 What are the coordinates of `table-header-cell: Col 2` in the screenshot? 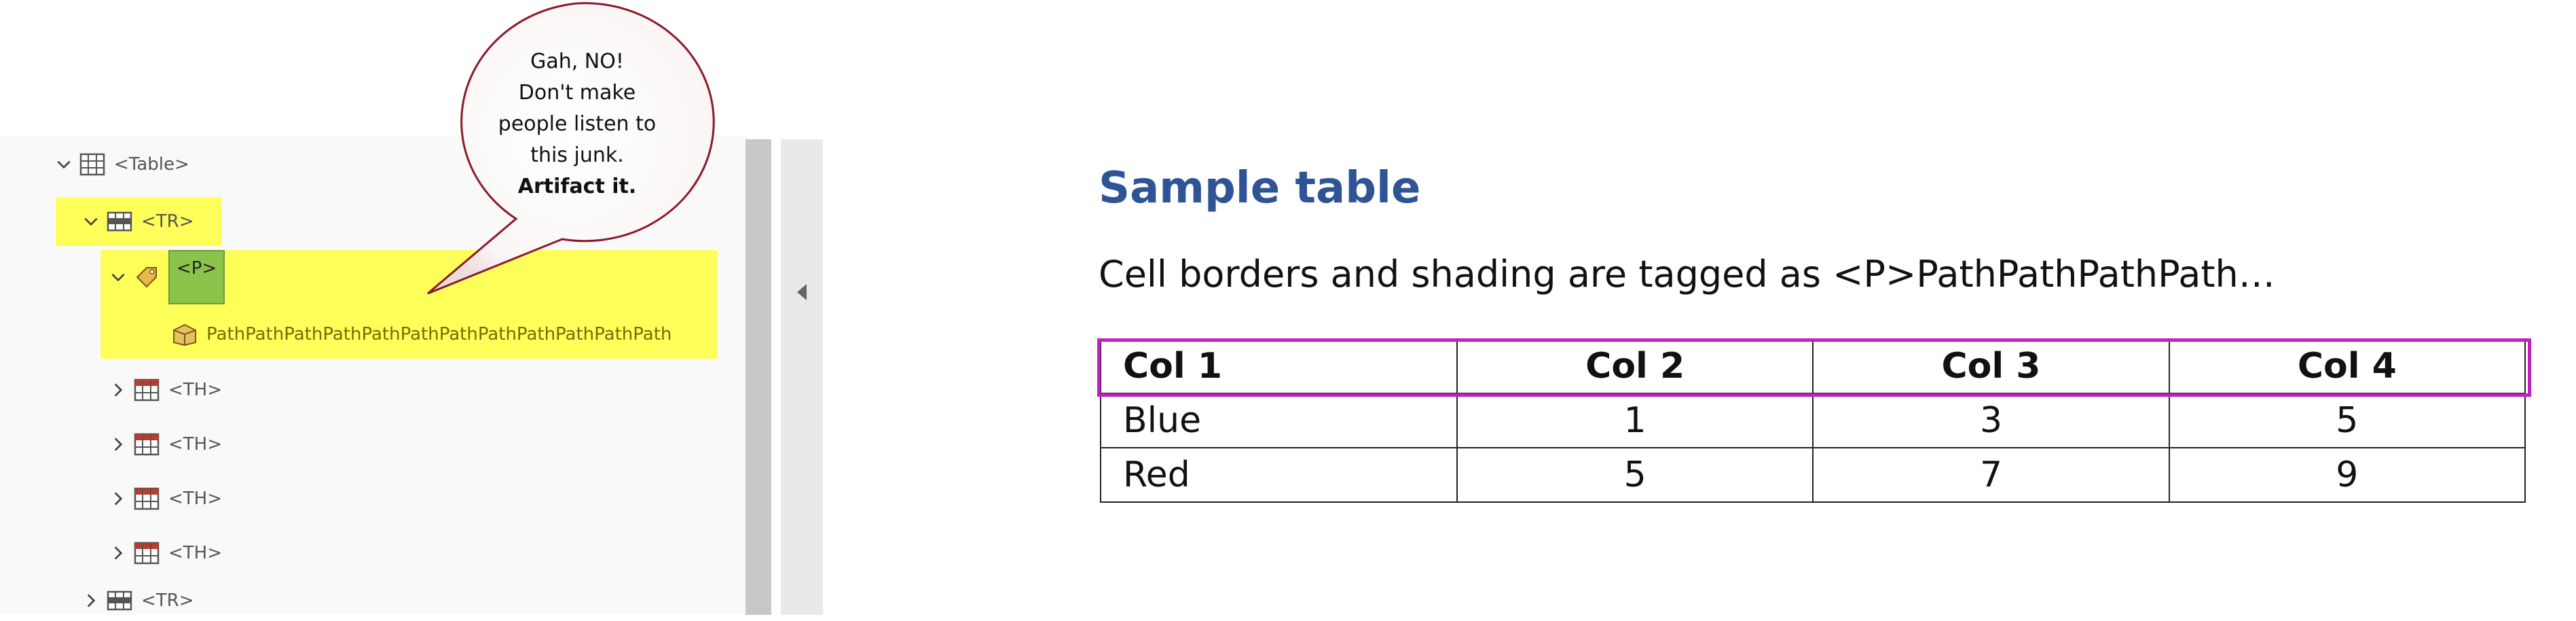 It's located at (1635, 366).